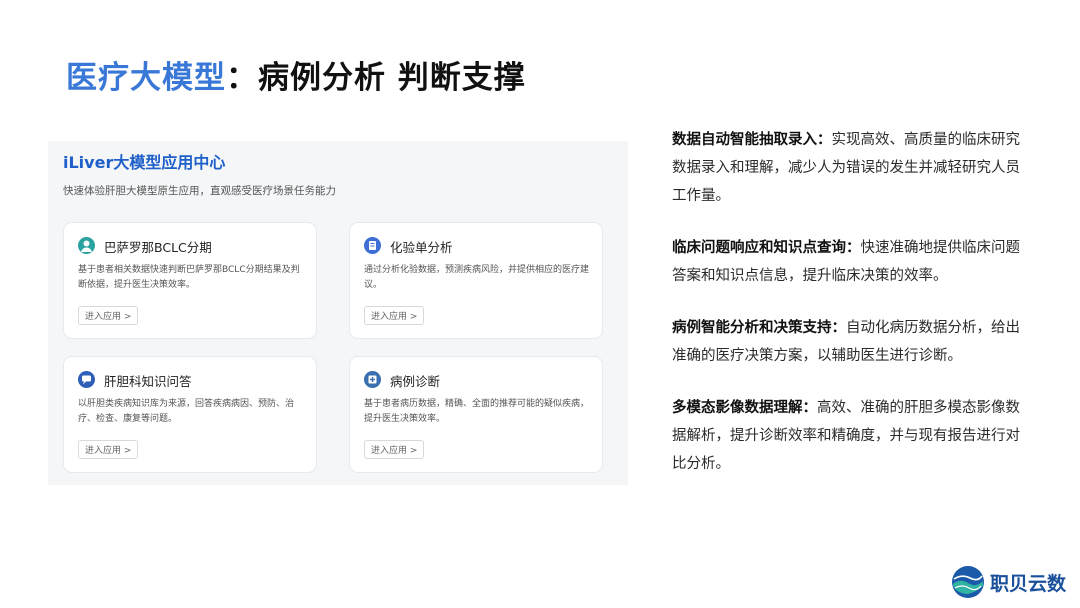 Image resolution: width=1080 pixels, height=608 pixels. Describe the element at coordinates (148, 381) in the screenshot. I see `app-card-name: 肝胆科知识问答` at that location.